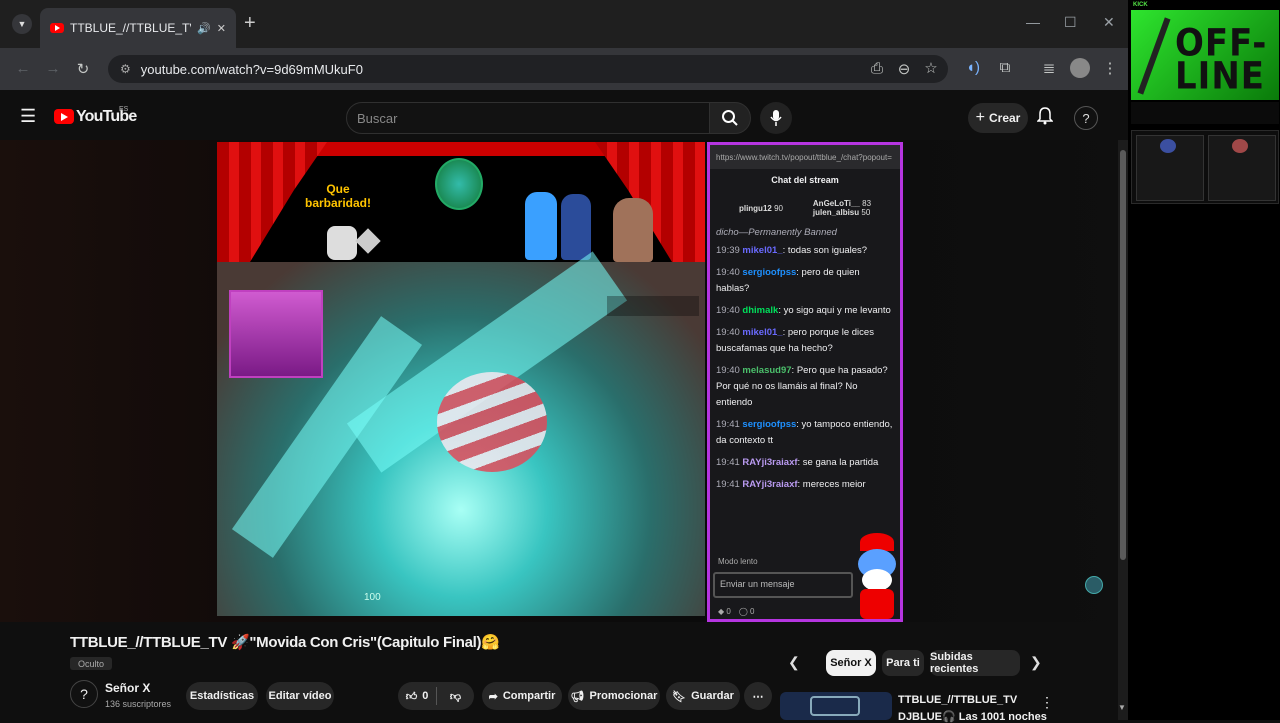  What do you see at coordinates (22, 24) in the screenshot?
I see `tab-search-chevron-icon: ▼` at bounding box center [22, 24].